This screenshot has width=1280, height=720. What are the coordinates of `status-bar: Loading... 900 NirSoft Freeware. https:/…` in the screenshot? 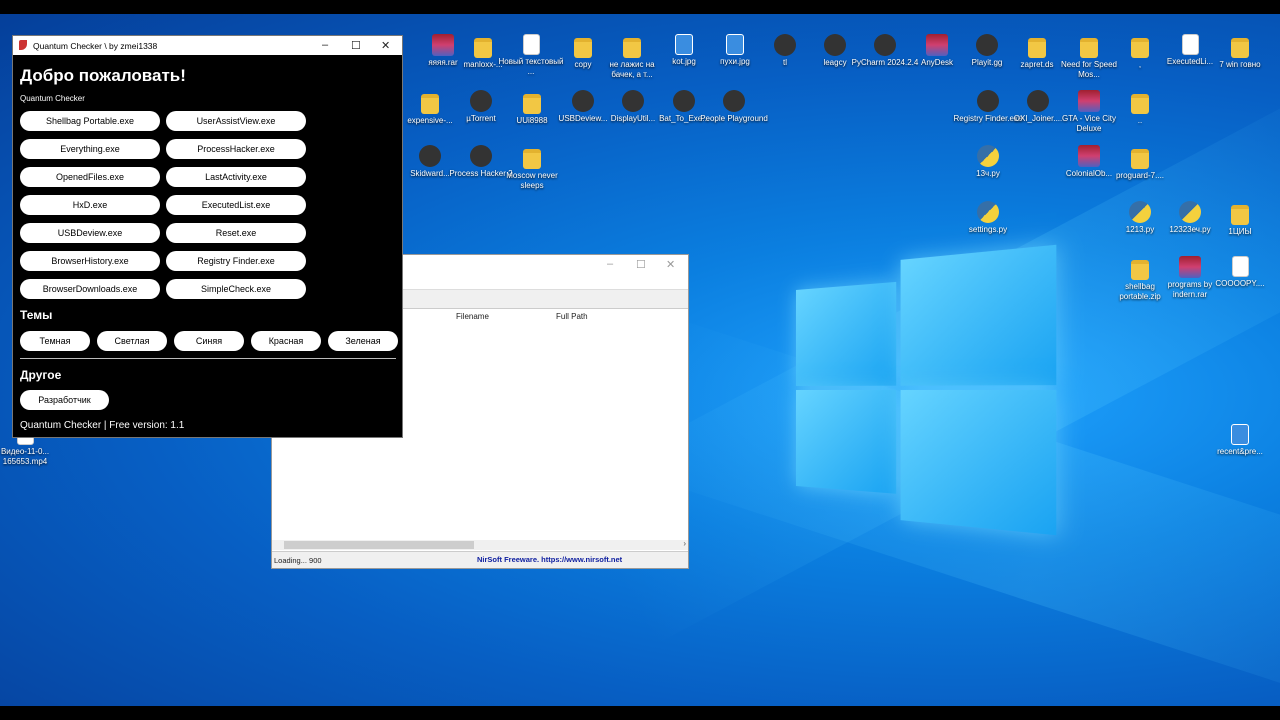 It's located at (480, 559).